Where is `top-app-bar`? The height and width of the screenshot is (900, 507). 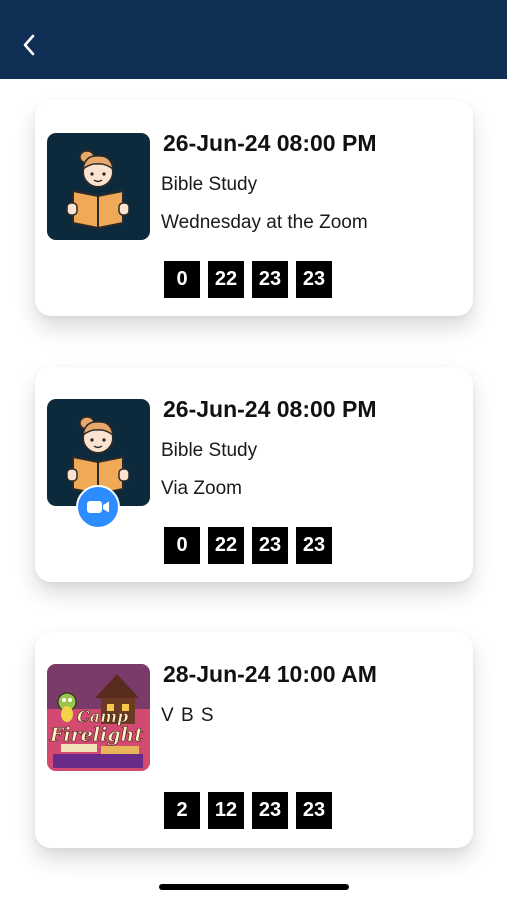
top-app-bar is located at coordinates (253, 39).